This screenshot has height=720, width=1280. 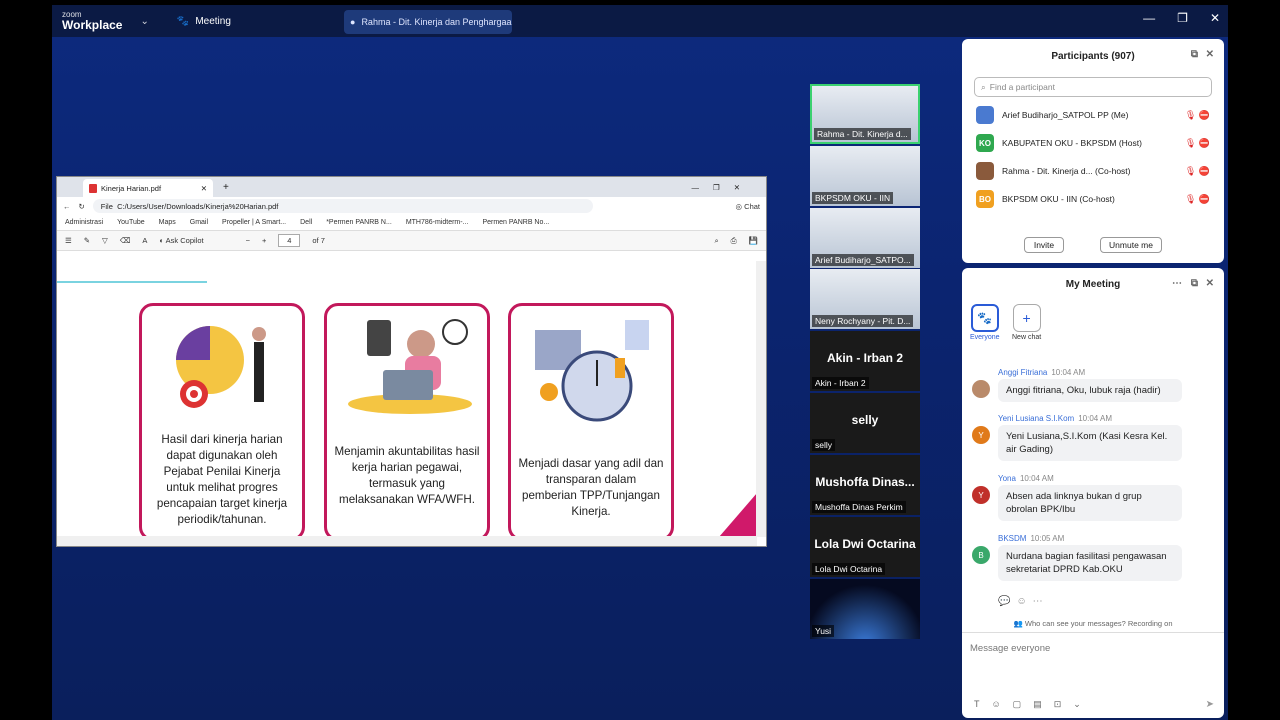 I want to click on draw-icon: ✎, so click(x=87, y=240).